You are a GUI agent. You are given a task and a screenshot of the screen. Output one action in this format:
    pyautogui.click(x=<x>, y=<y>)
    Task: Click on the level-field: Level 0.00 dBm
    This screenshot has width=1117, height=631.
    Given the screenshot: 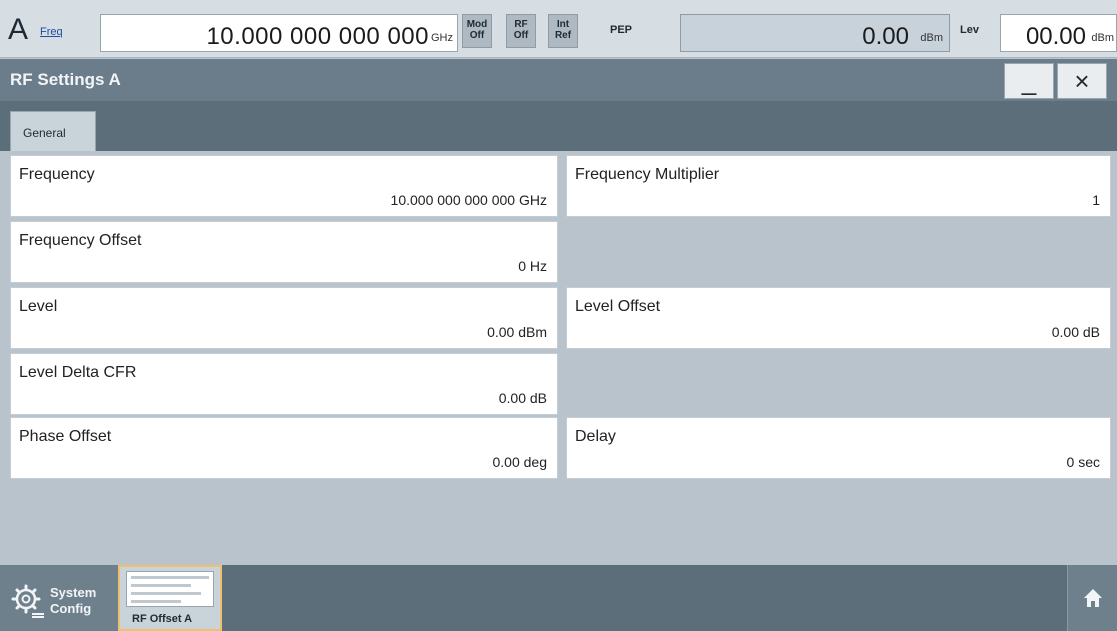 What is the action you would take?
    pyautogui.click(x=284, y=318)
    